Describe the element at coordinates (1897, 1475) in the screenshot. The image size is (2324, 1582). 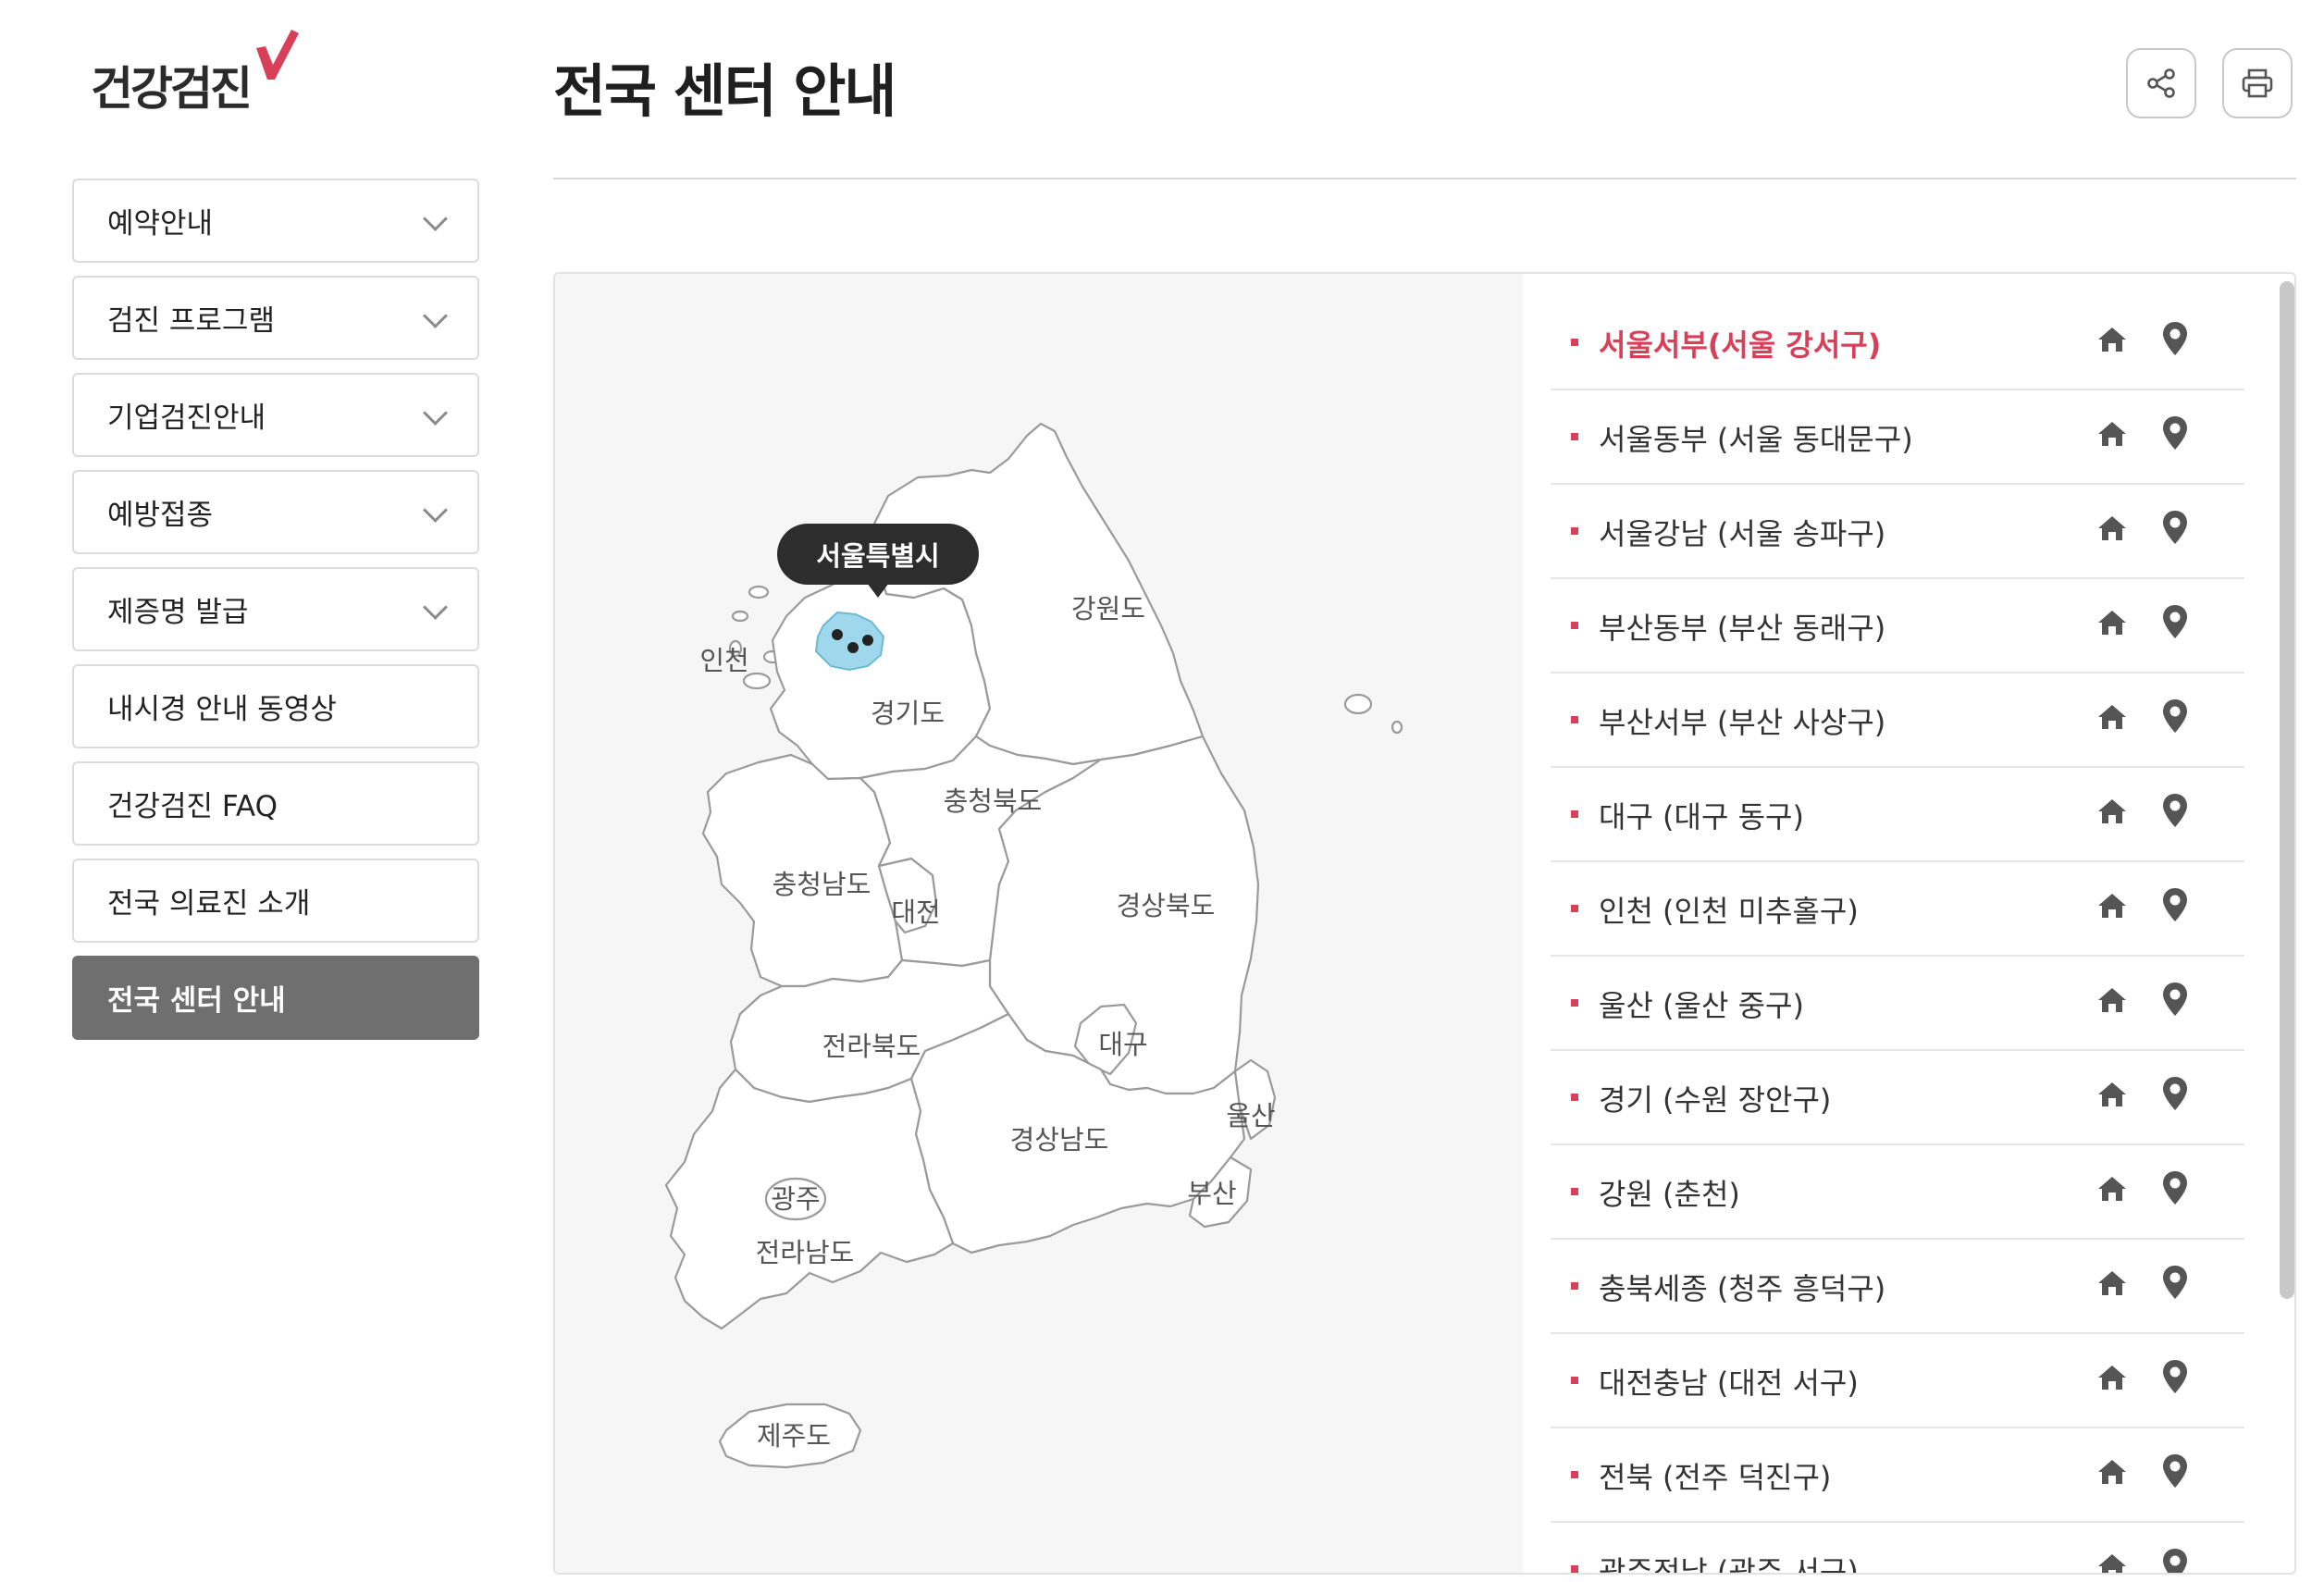
I see `center-list-item: 전북 (전주 덕진구)` at that location.